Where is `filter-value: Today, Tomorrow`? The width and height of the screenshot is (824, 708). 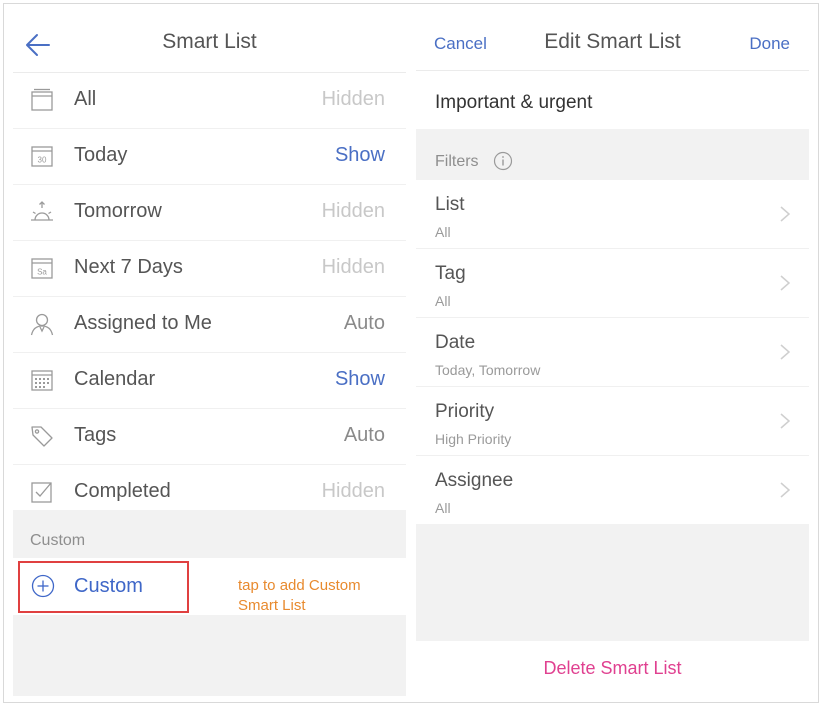
filter-value: Today, Tomorrow is located at coordinates (488, 370).